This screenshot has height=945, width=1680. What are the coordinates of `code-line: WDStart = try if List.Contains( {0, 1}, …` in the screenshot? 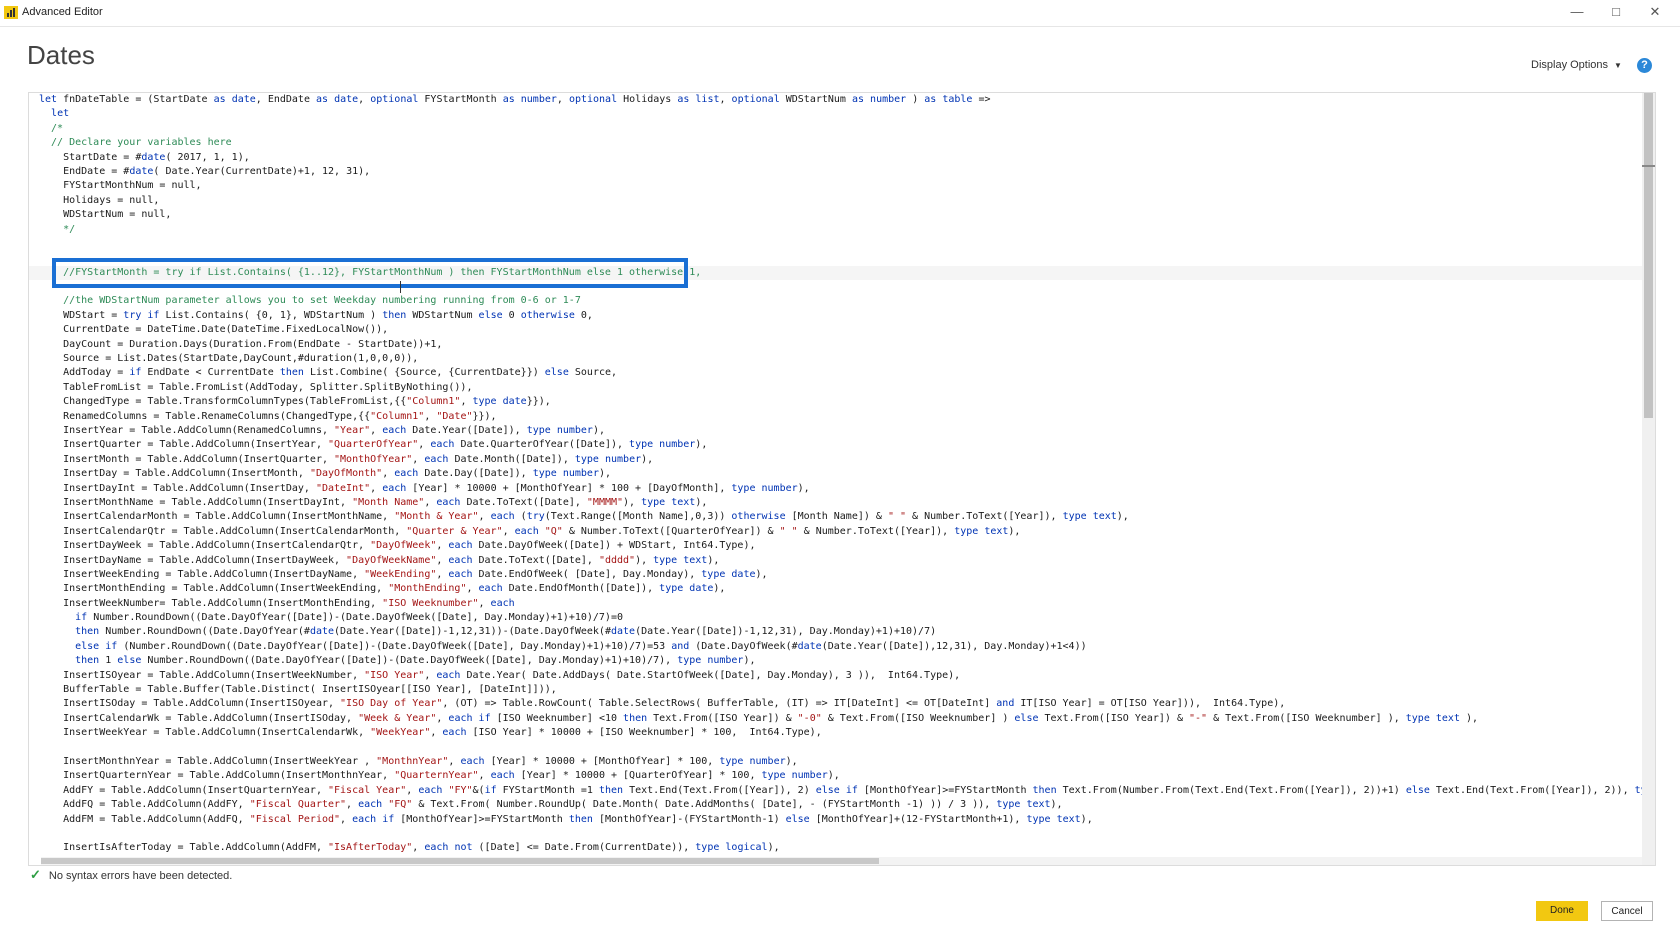 It's located at (842, 316).